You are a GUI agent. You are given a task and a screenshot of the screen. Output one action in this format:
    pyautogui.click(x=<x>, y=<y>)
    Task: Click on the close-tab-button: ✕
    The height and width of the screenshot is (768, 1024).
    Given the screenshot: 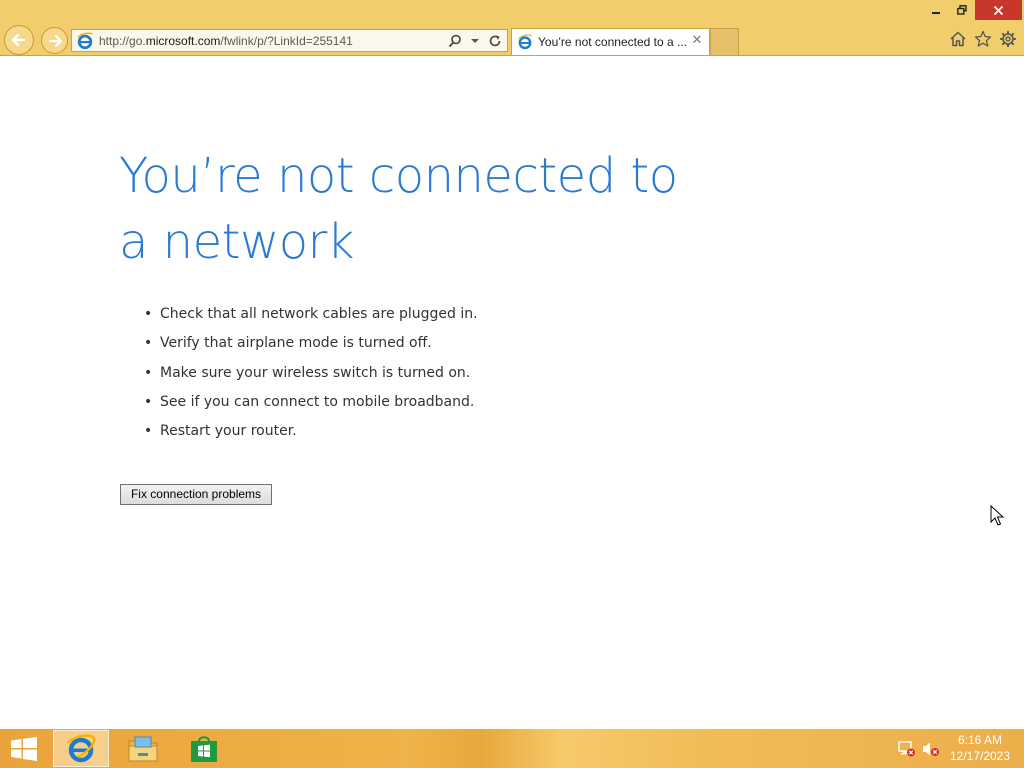 What is the action you would take?
    pyautogui.click(x=697, y=41)
    